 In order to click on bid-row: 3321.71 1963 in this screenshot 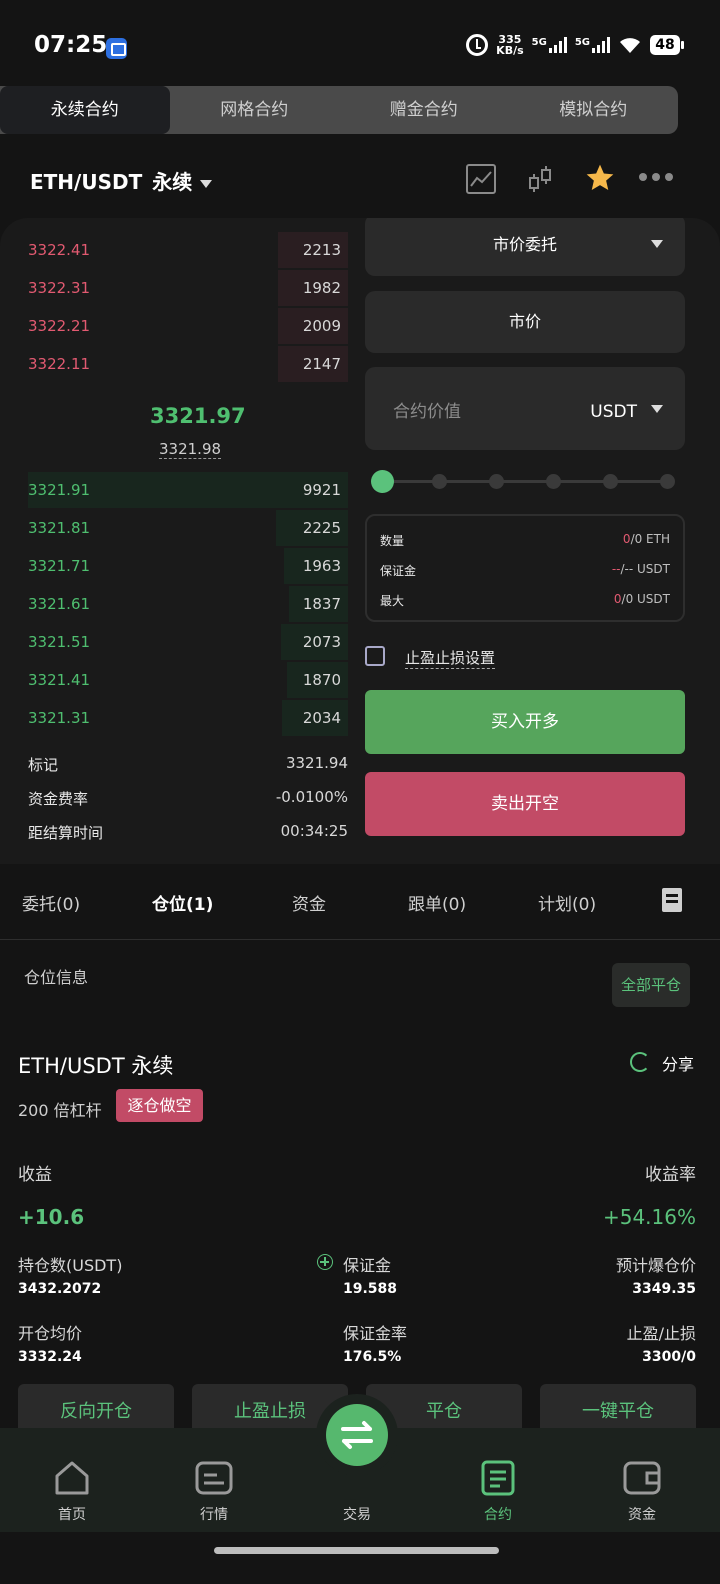, I will do `click(188, 566)`.